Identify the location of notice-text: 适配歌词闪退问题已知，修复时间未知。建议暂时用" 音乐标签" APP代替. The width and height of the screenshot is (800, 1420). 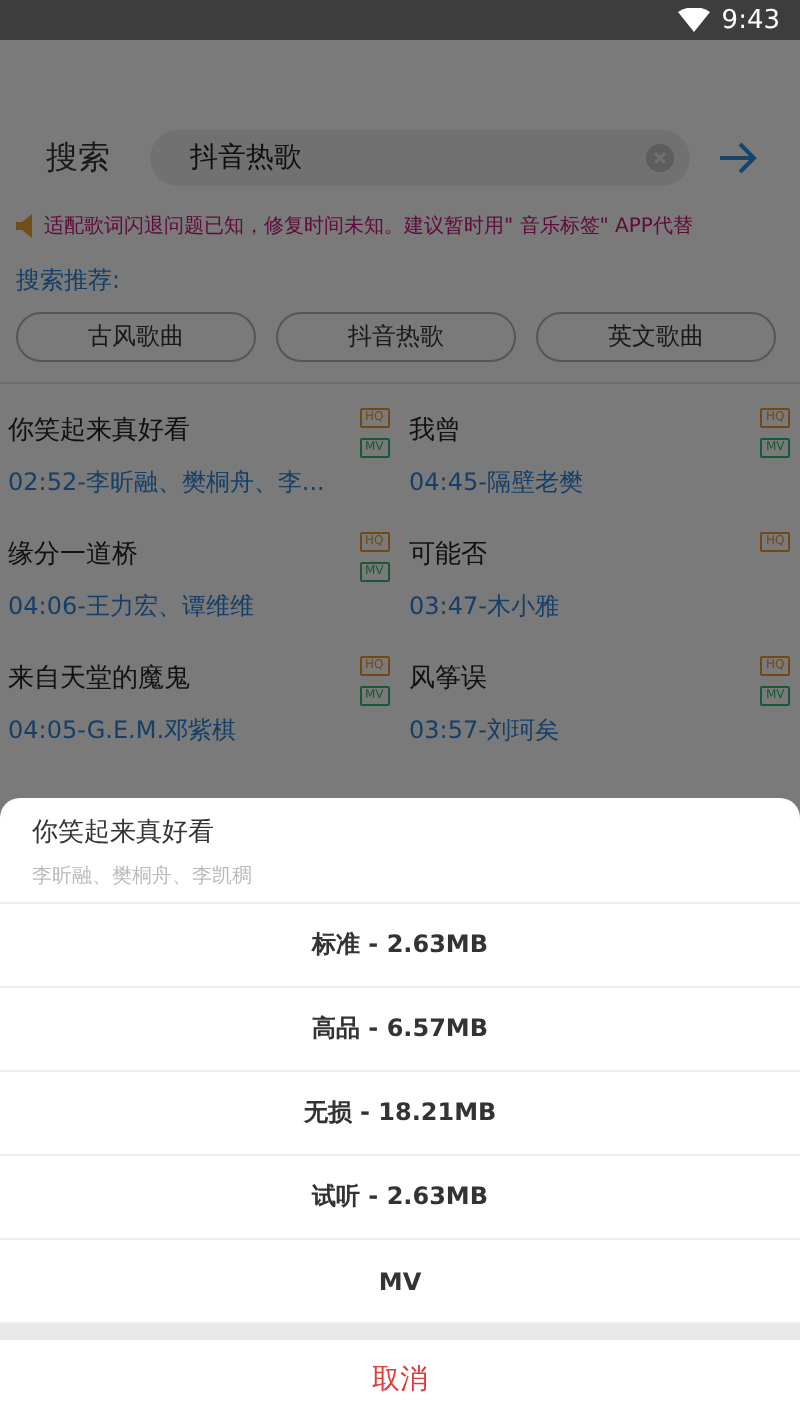
(368, 226).